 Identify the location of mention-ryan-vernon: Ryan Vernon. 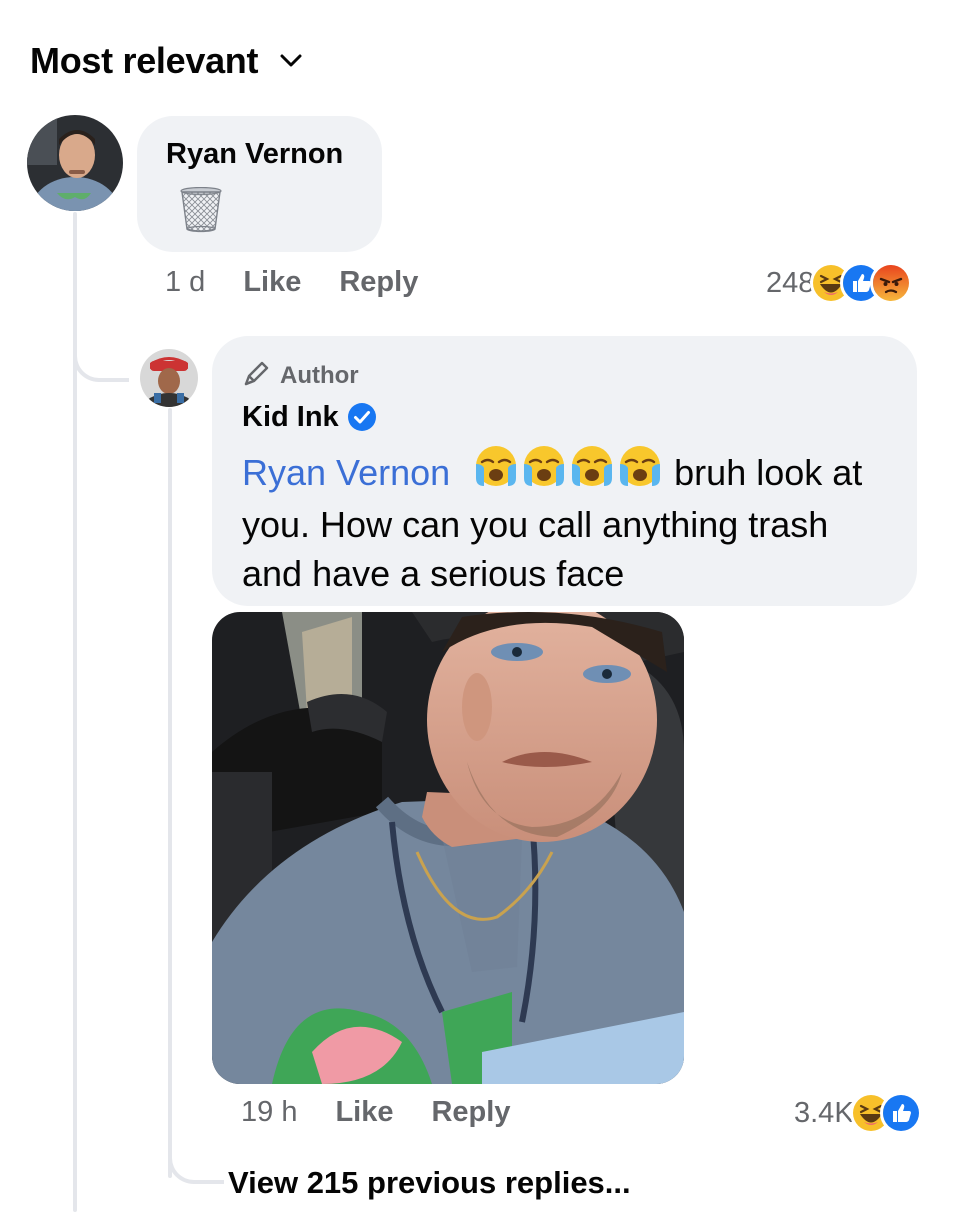
(346, 472).